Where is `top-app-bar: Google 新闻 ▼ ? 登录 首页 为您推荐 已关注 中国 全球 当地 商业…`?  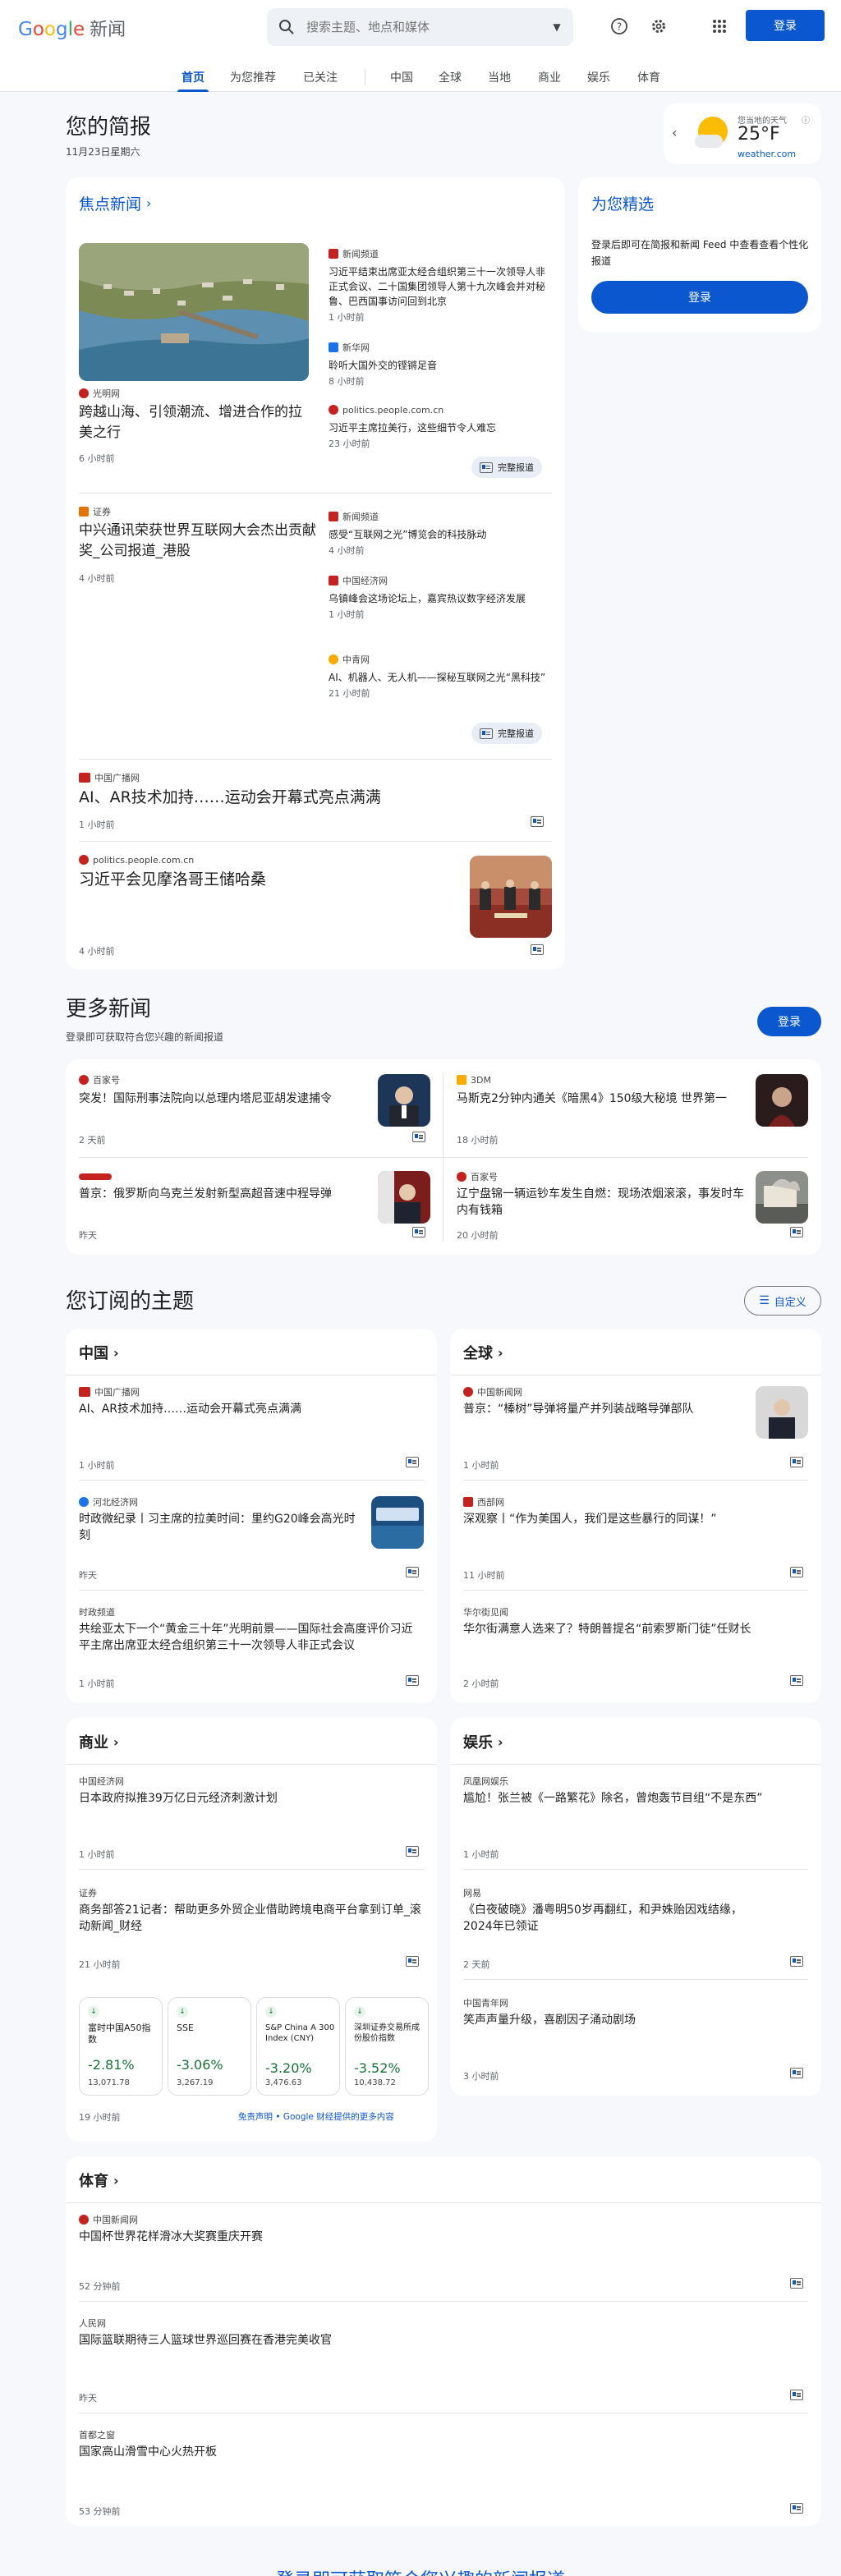
top-app-bar: Google 新闻 ▼ ? 登录 首页 为您推荐 已关注 中国 全球 当地 商业… is located at coordinates (420, 46).